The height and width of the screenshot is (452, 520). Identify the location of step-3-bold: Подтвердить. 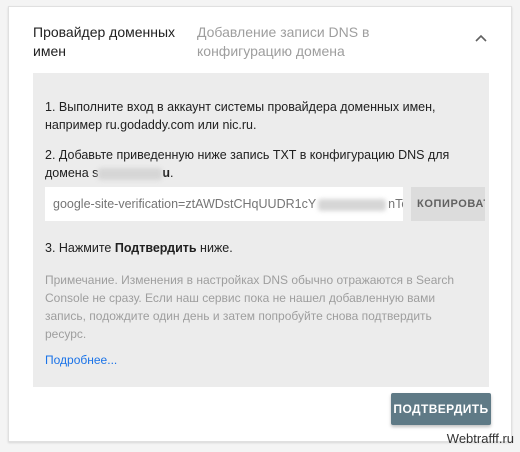
(155, 248).